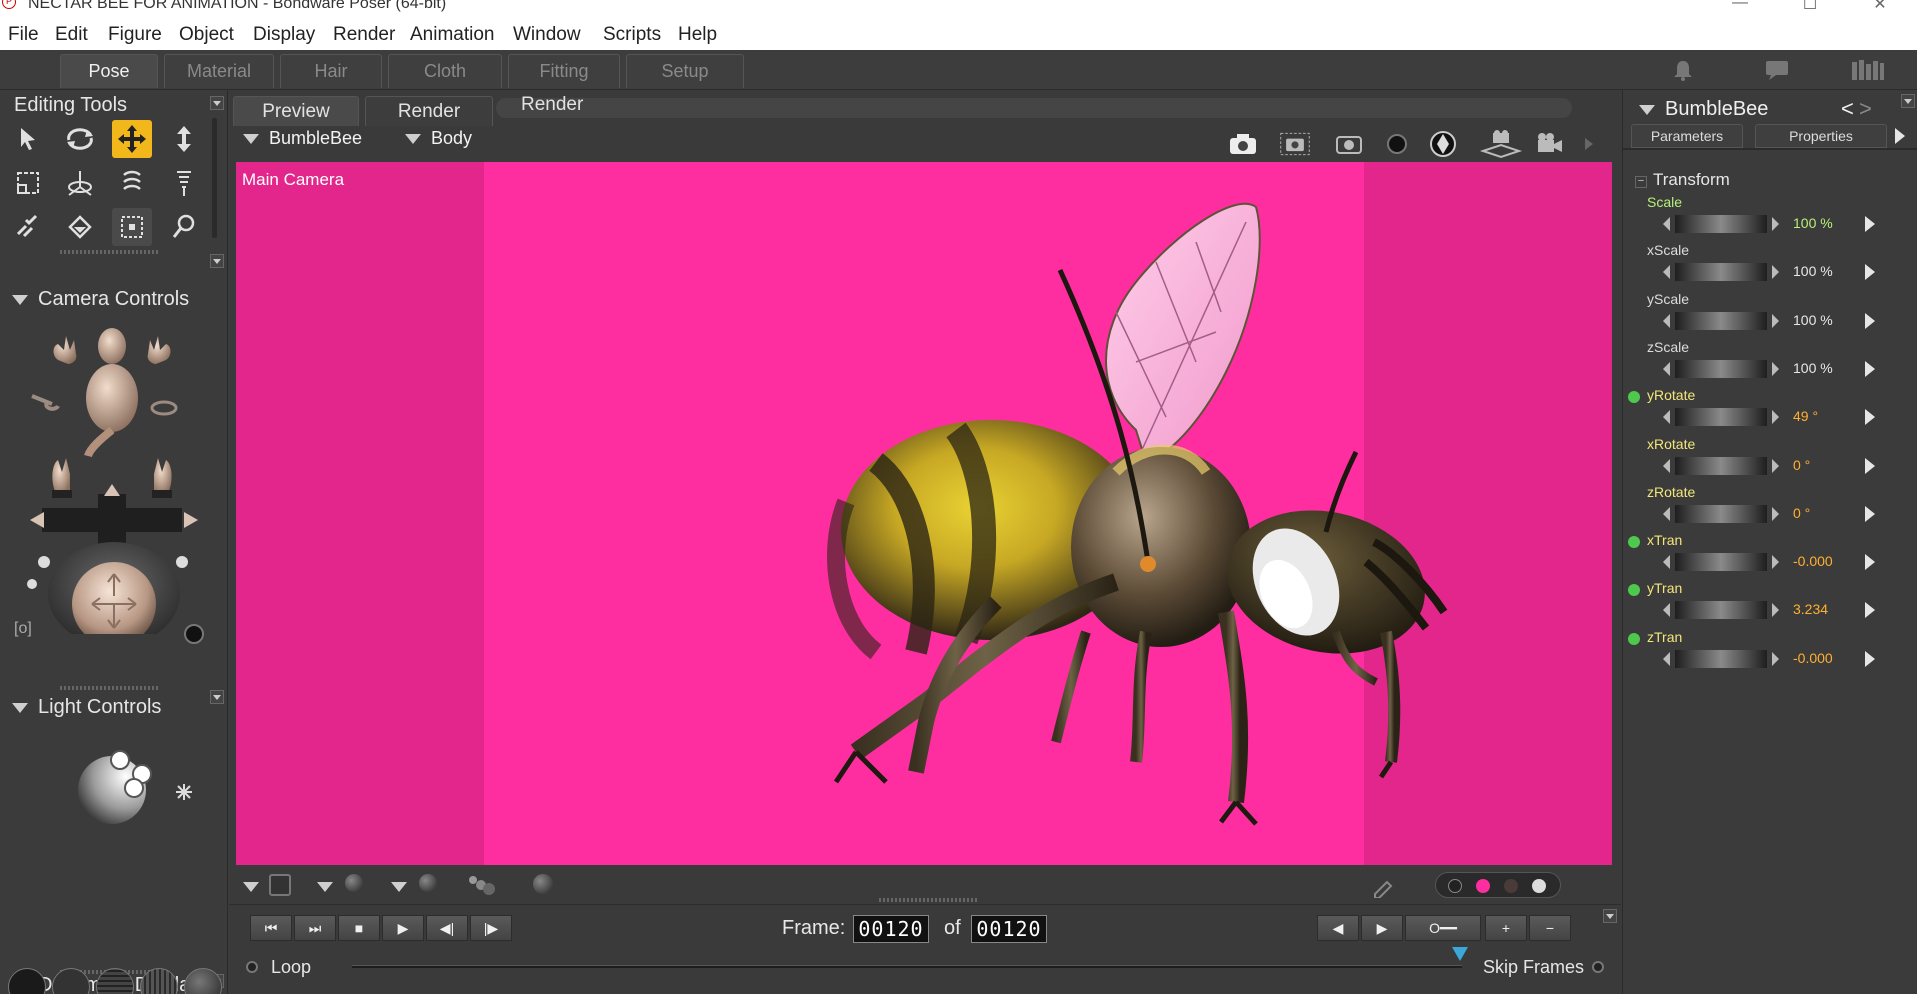 This screenshot has width=1917, height=994. I want to click on tab-parameters: Parameters, so click(1687, 136).